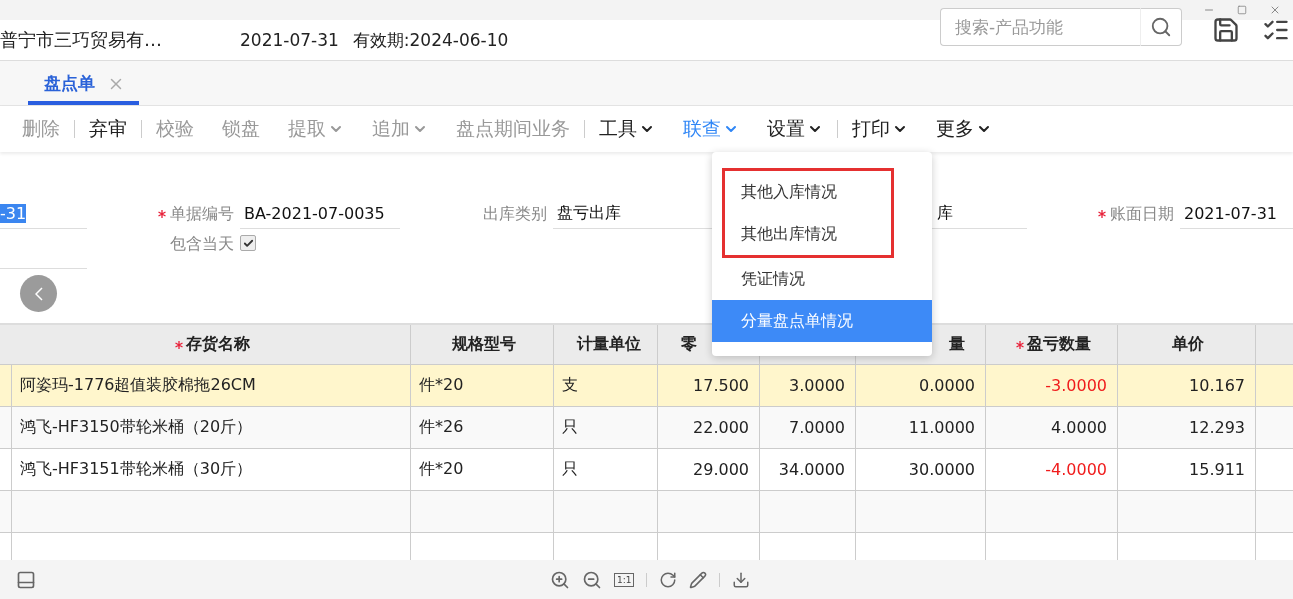  Describe the element at coordinates (921, 386) in the screenshot. I see `table-cell: 0.0000` at that location.